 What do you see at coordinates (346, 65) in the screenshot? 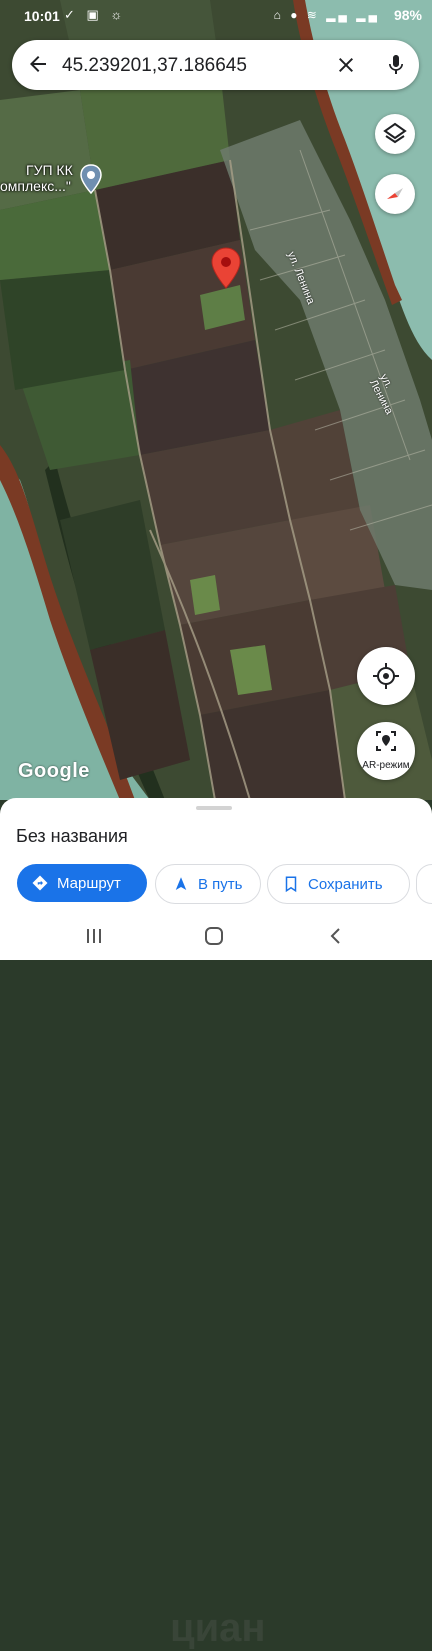
I see `close-icon` at bounding box center [346, 65].